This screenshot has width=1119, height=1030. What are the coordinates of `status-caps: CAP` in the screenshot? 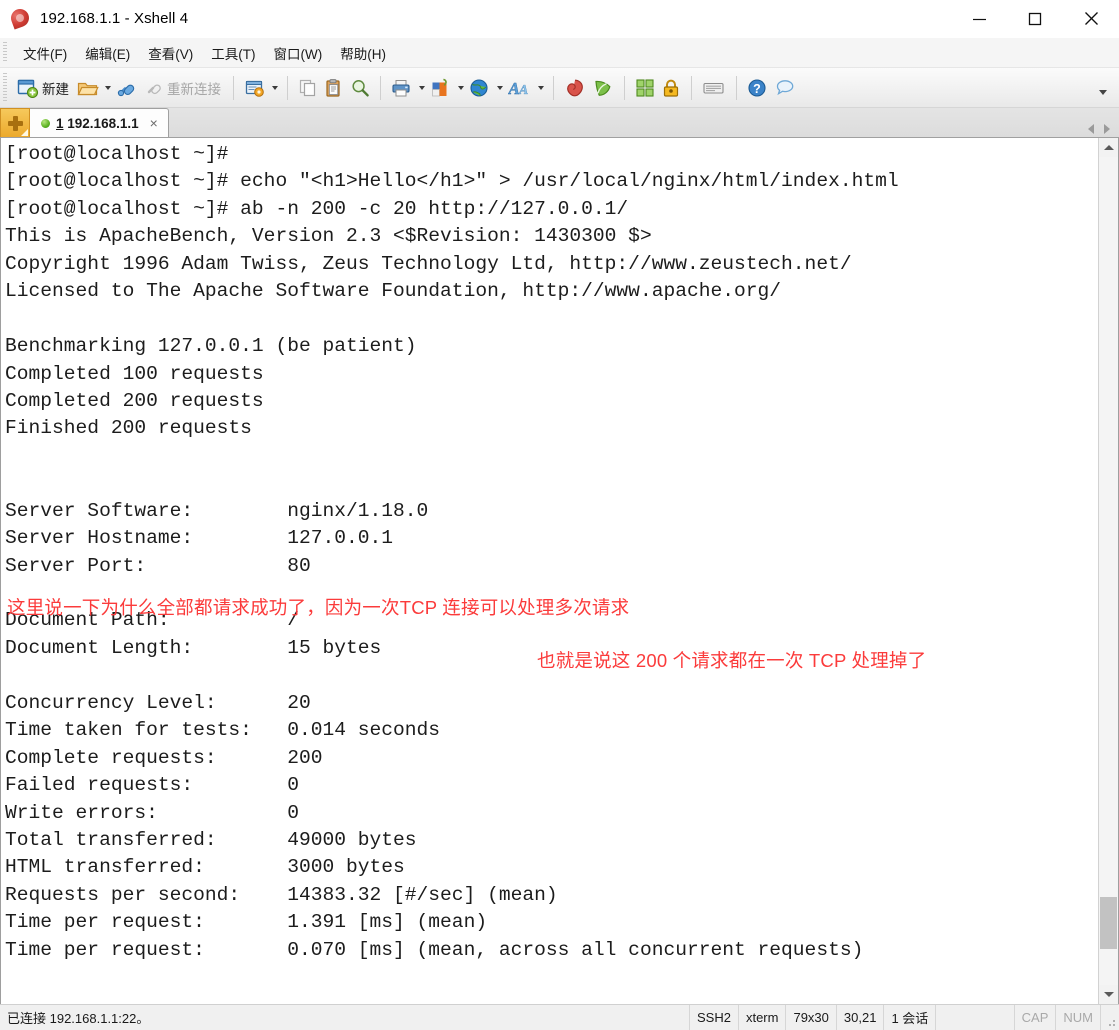 It's located at (1036, 1017).